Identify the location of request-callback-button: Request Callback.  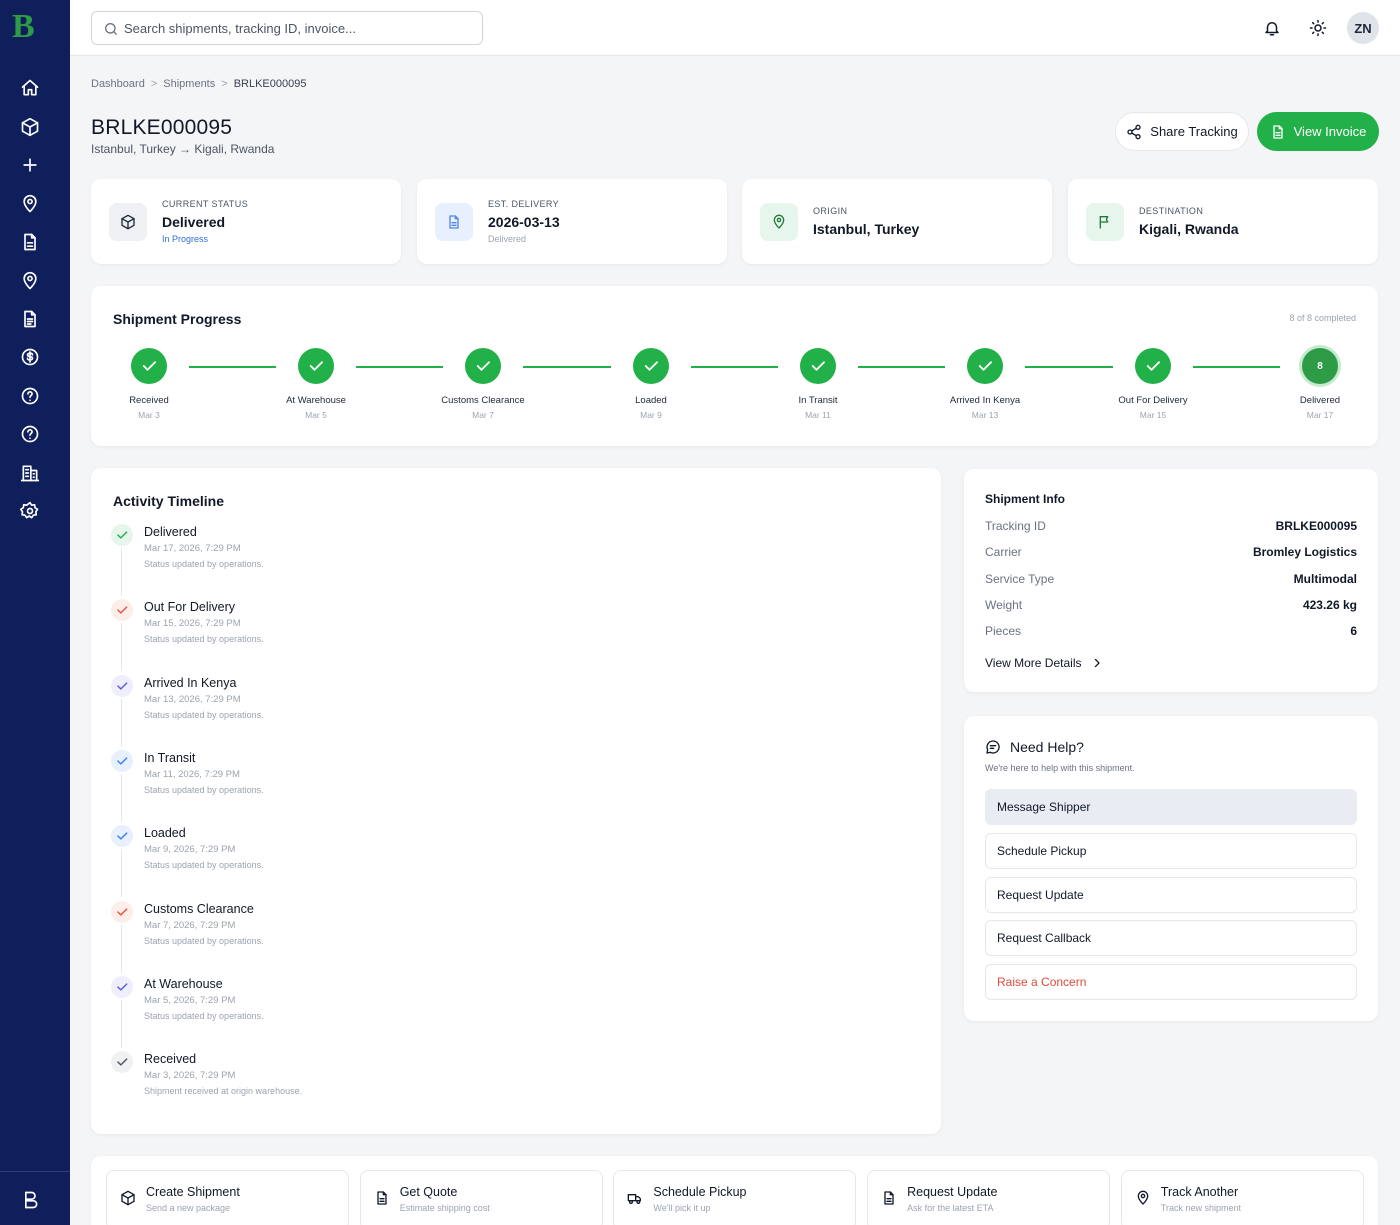
(1171, 938).